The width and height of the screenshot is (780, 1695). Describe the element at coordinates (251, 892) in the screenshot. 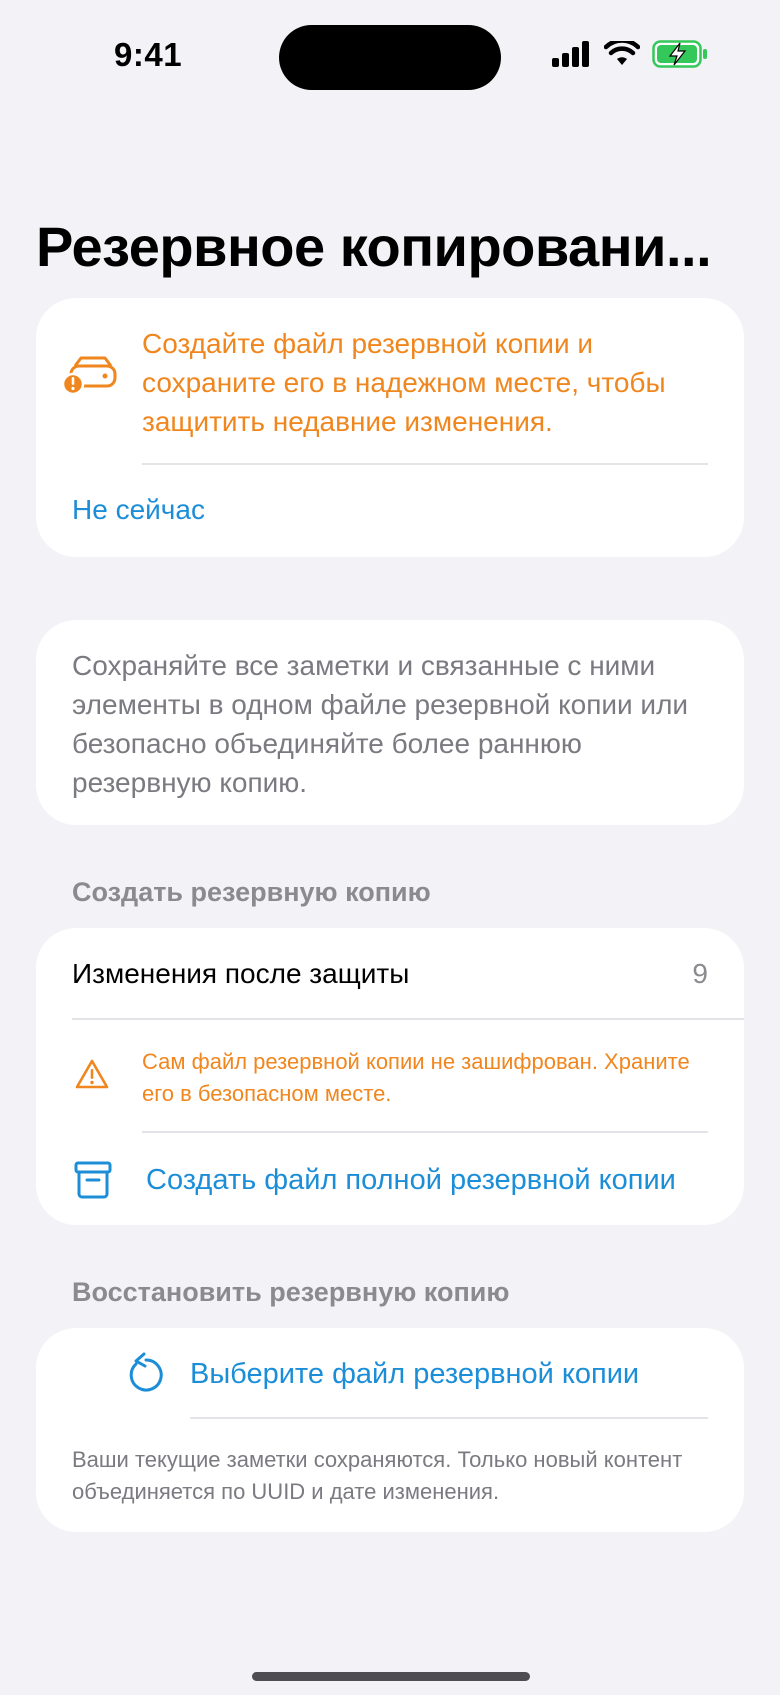

I see `create-section-header: Создать резервную копию` at that location.